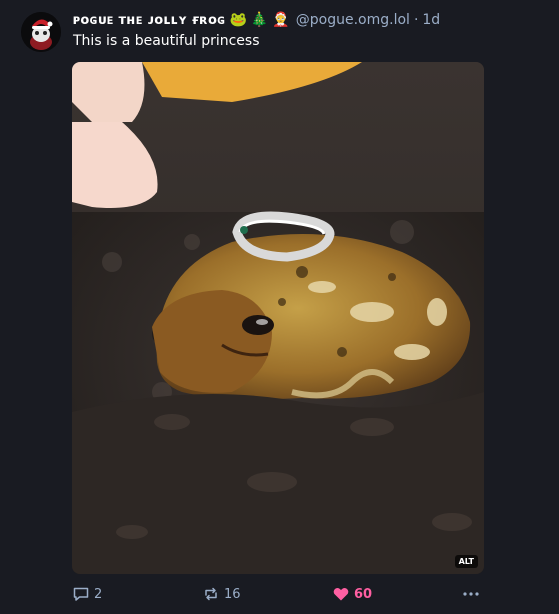  I want to click on reply-button: 2, so click(137, 594).